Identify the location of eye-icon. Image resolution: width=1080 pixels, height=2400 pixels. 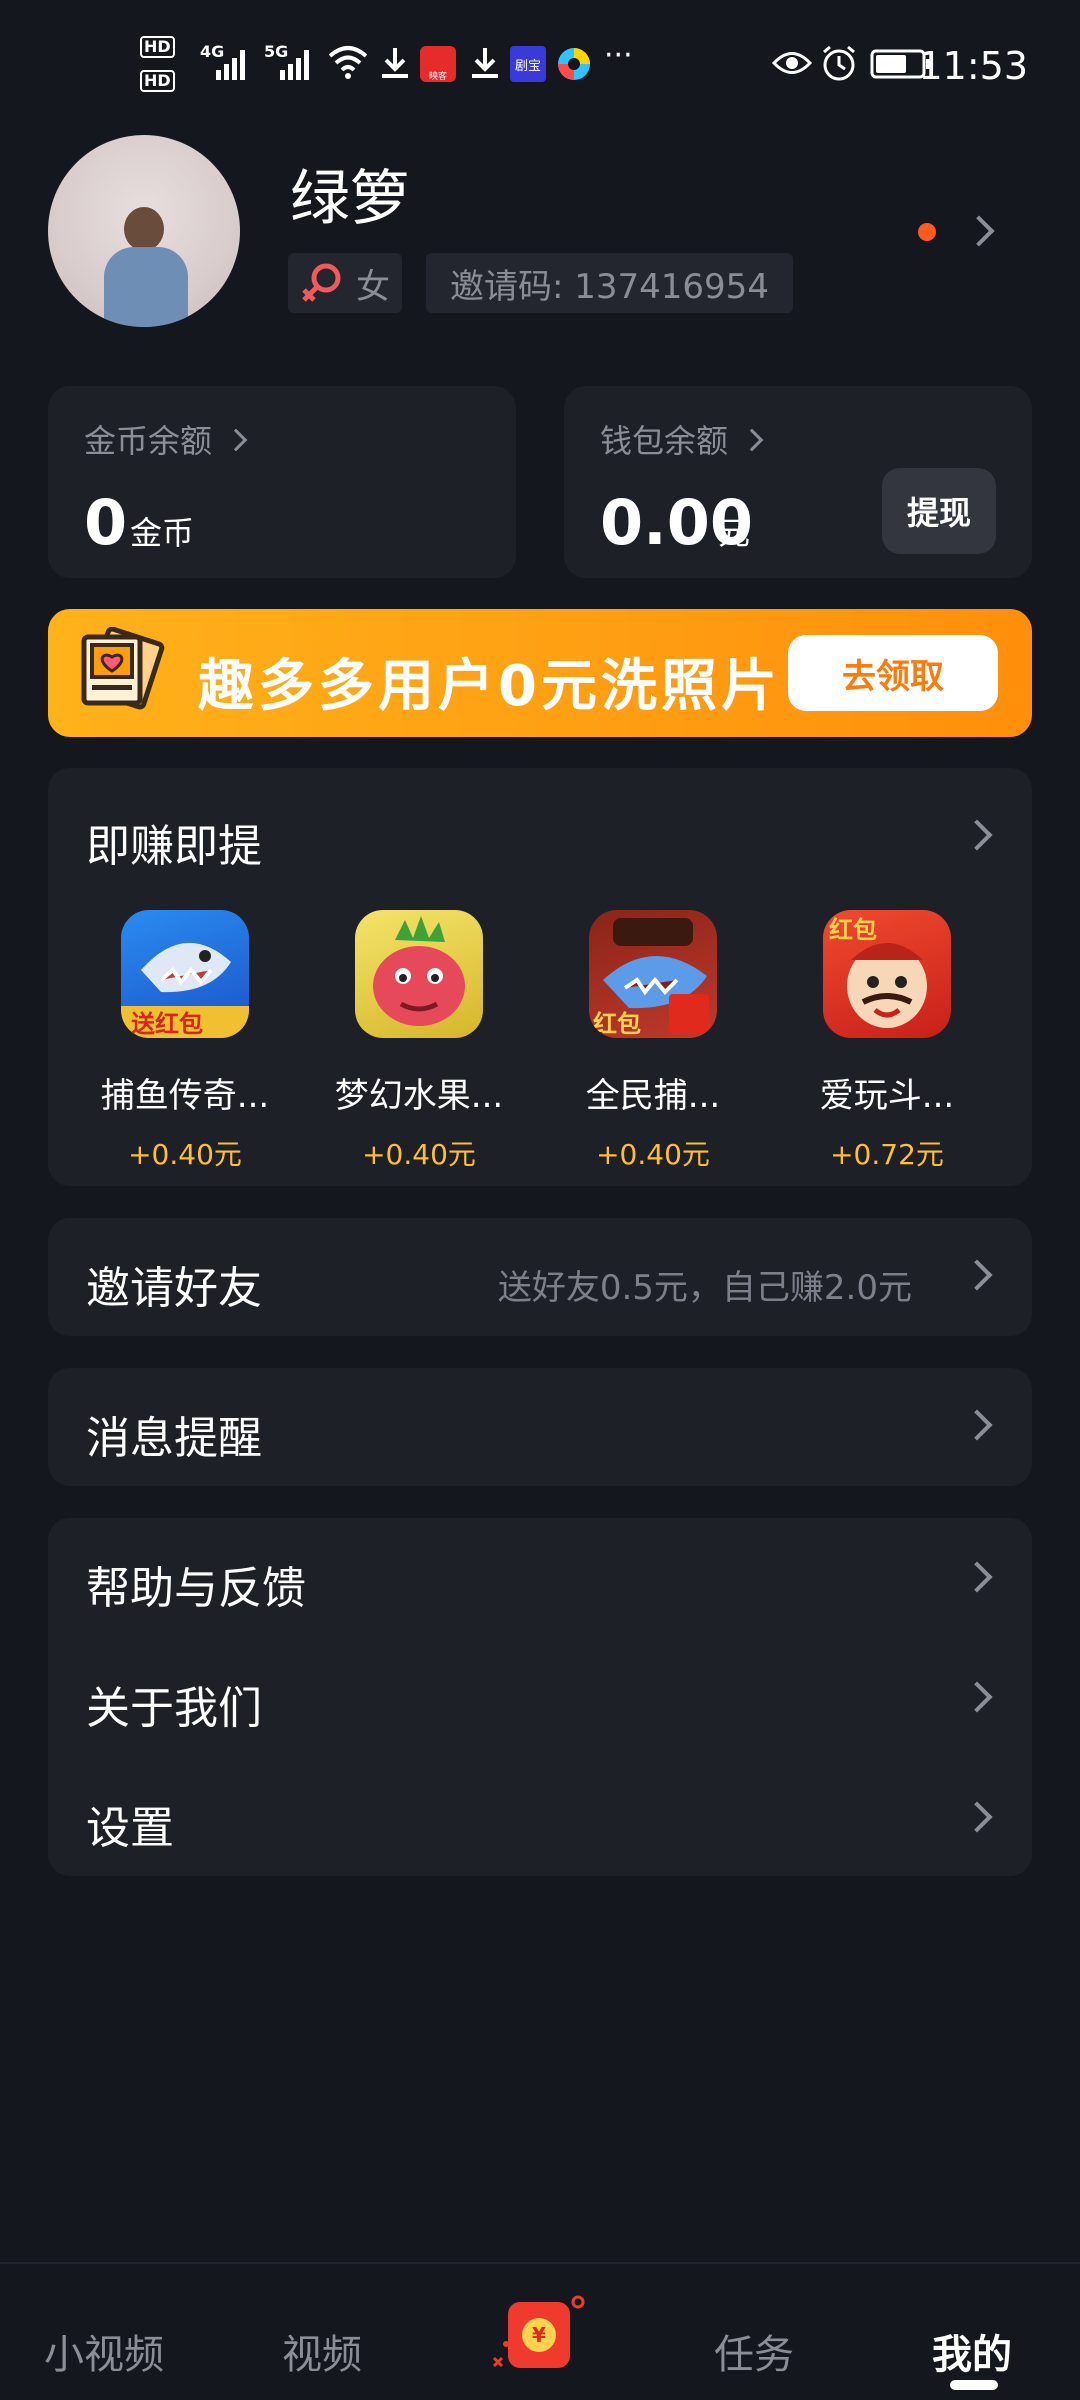
(792, 63).